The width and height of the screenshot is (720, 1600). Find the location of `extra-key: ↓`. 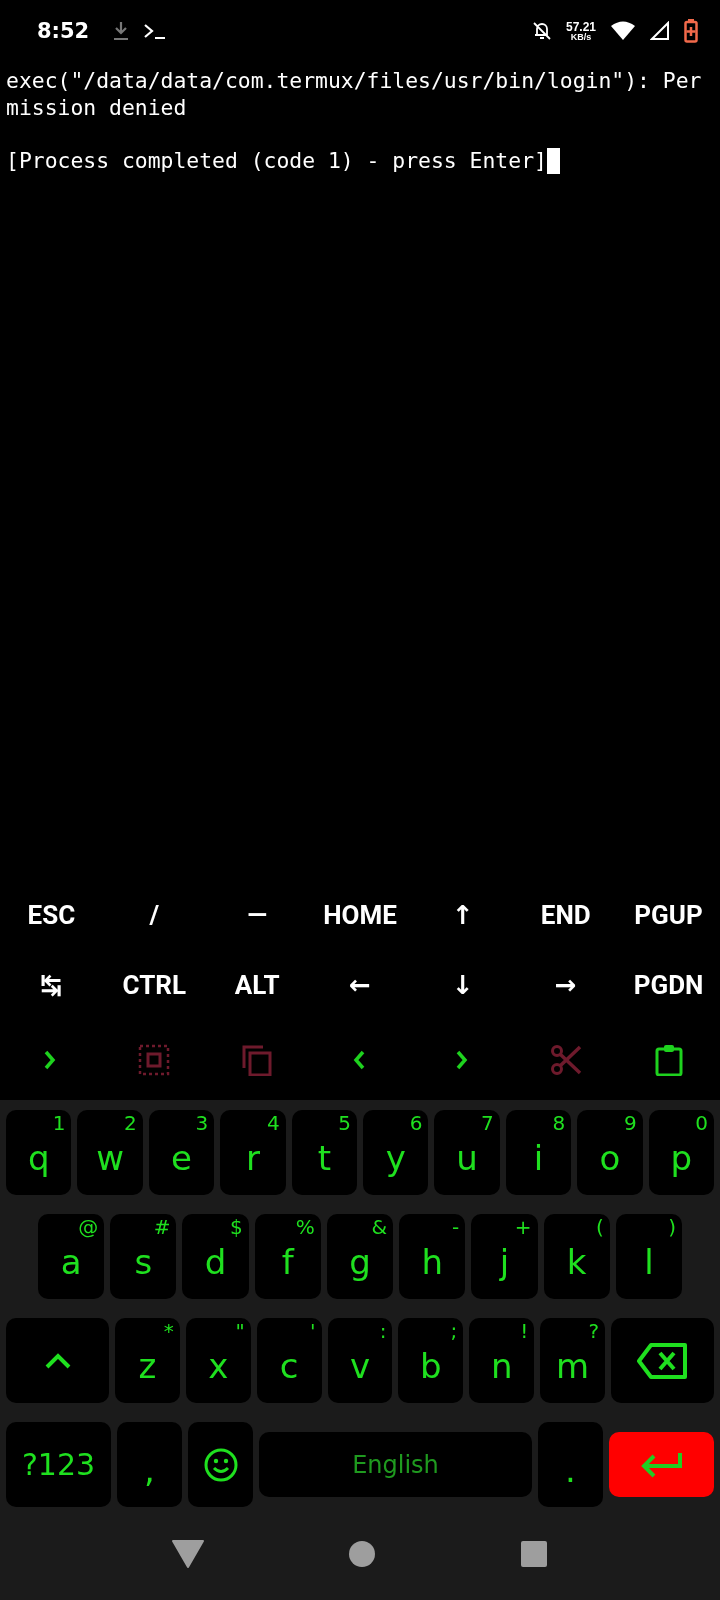

extra-key: ↓ is located at coordinates (462, 985).